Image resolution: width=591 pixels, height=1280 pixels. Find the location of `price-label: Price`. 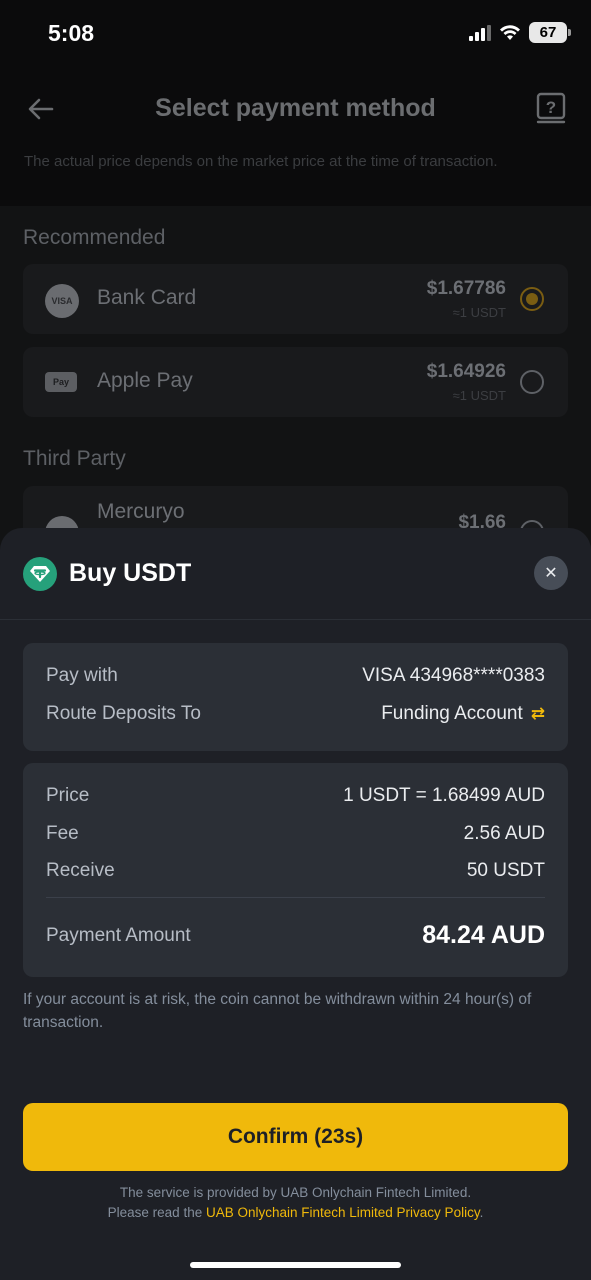

price-label: Price is located at coordinates (68, 795).